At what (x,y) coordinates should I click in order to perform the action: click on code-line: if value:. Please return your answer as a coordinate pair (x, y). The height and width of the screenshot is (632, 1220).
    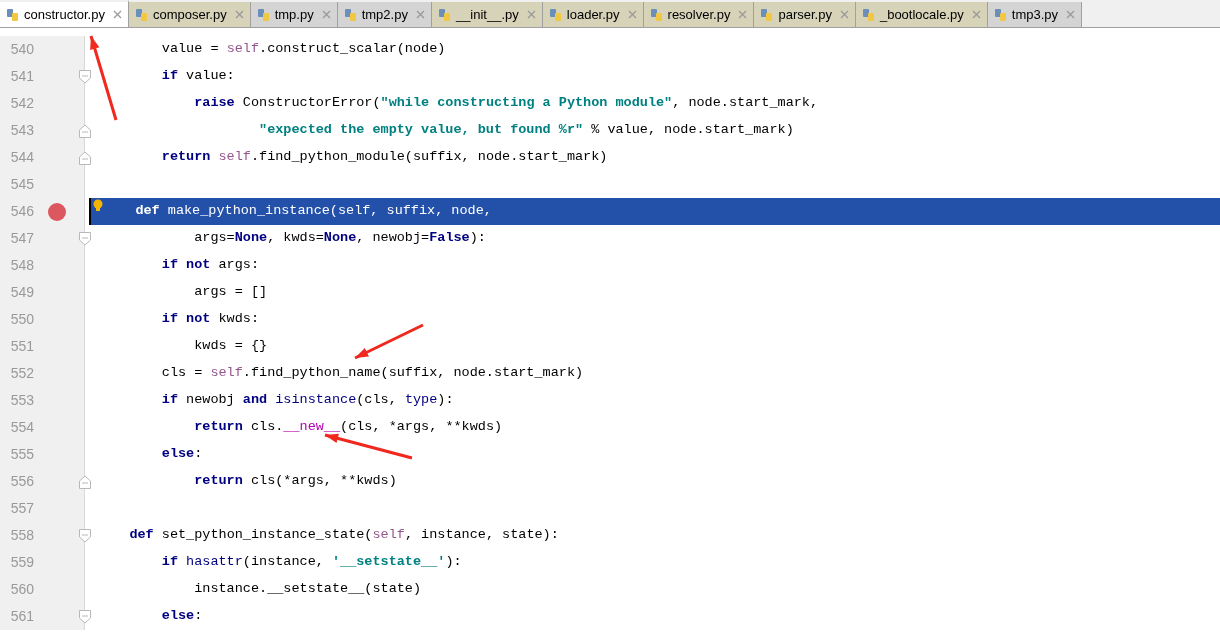
    Looking at the image, I should click on (197, 76).